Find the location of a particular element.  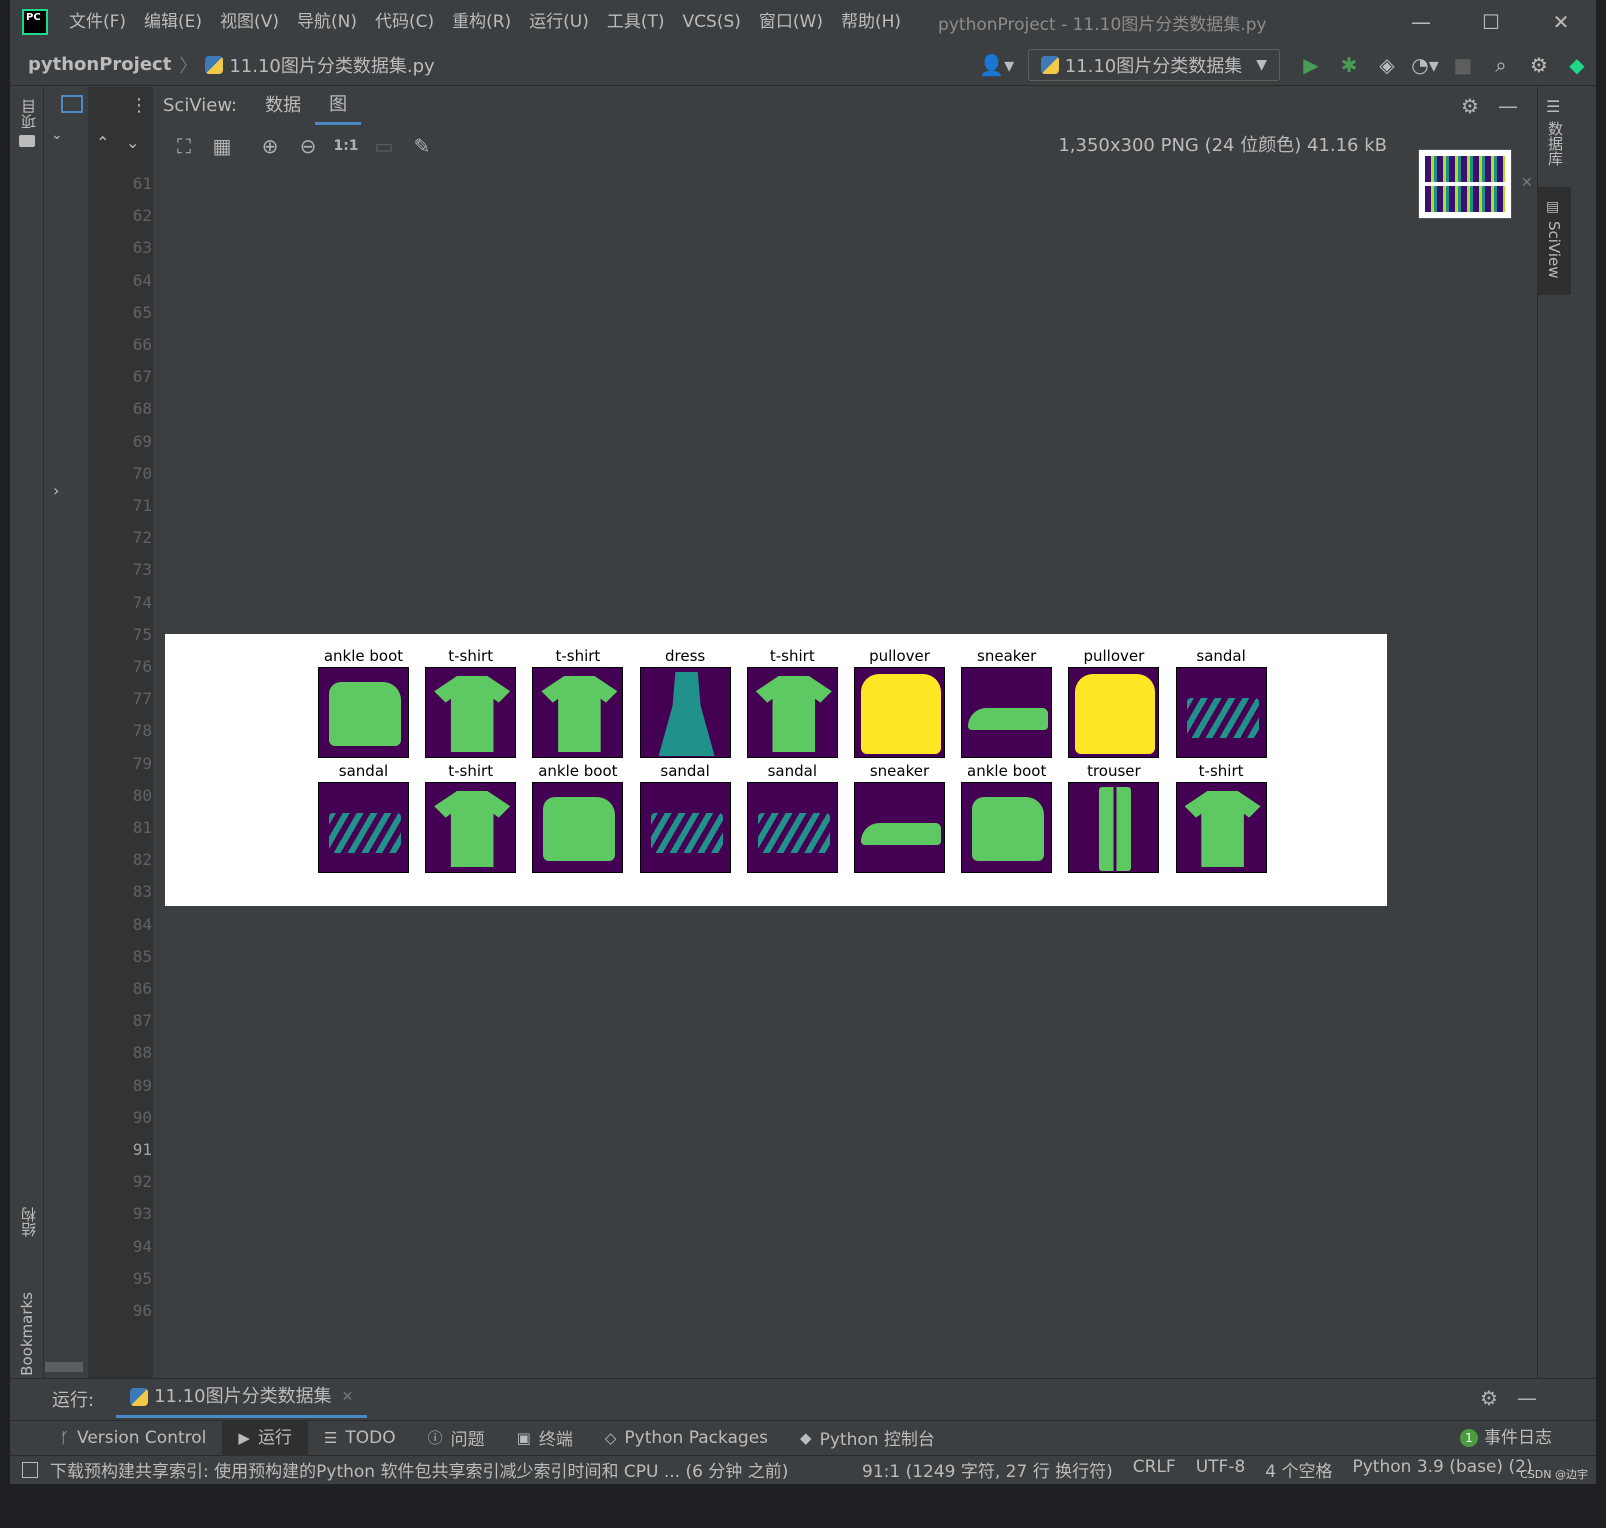

tool-terminal: ▣ 终端 is located at coordinates (545, 1438).